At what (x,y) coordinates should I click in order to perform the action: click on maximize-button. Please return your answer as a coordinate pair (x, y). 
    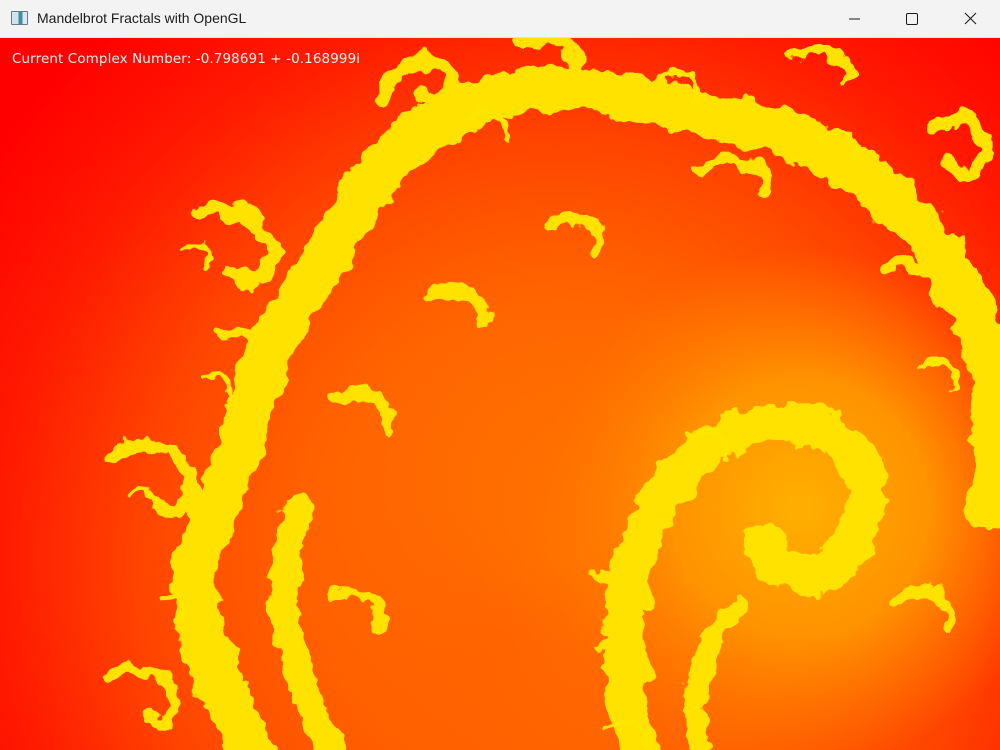
    Looking at the image, I should click on (912, 19).